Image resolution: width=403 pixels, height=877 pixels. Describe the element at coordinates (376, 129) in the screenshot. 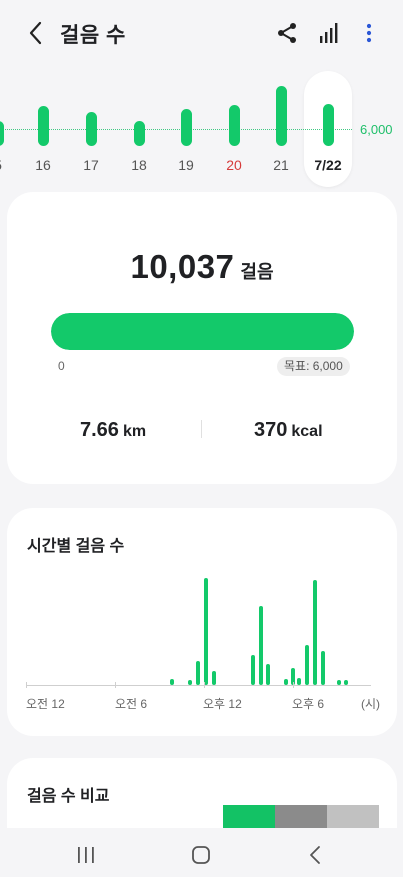

I see `goal-line-label: 6,000` at that location.